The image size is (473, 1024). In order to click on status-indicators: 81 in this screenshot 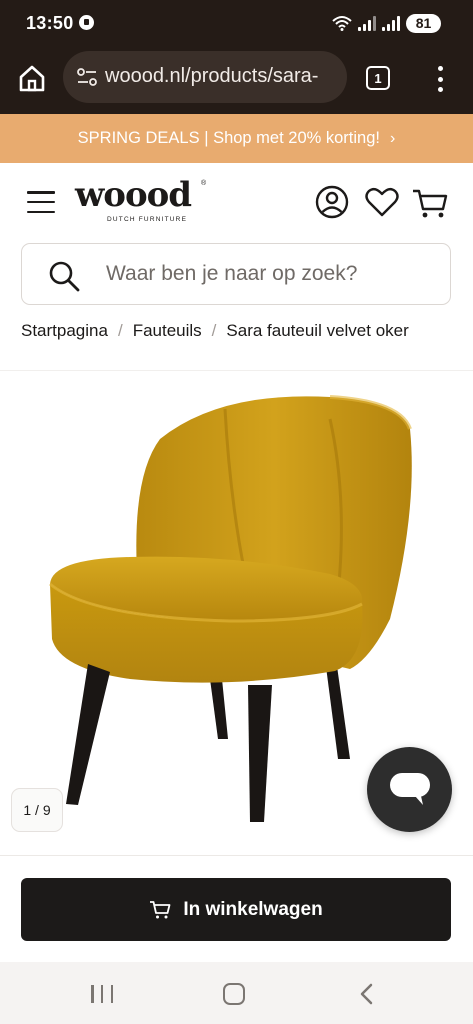, I will do `click(386, 23)`.